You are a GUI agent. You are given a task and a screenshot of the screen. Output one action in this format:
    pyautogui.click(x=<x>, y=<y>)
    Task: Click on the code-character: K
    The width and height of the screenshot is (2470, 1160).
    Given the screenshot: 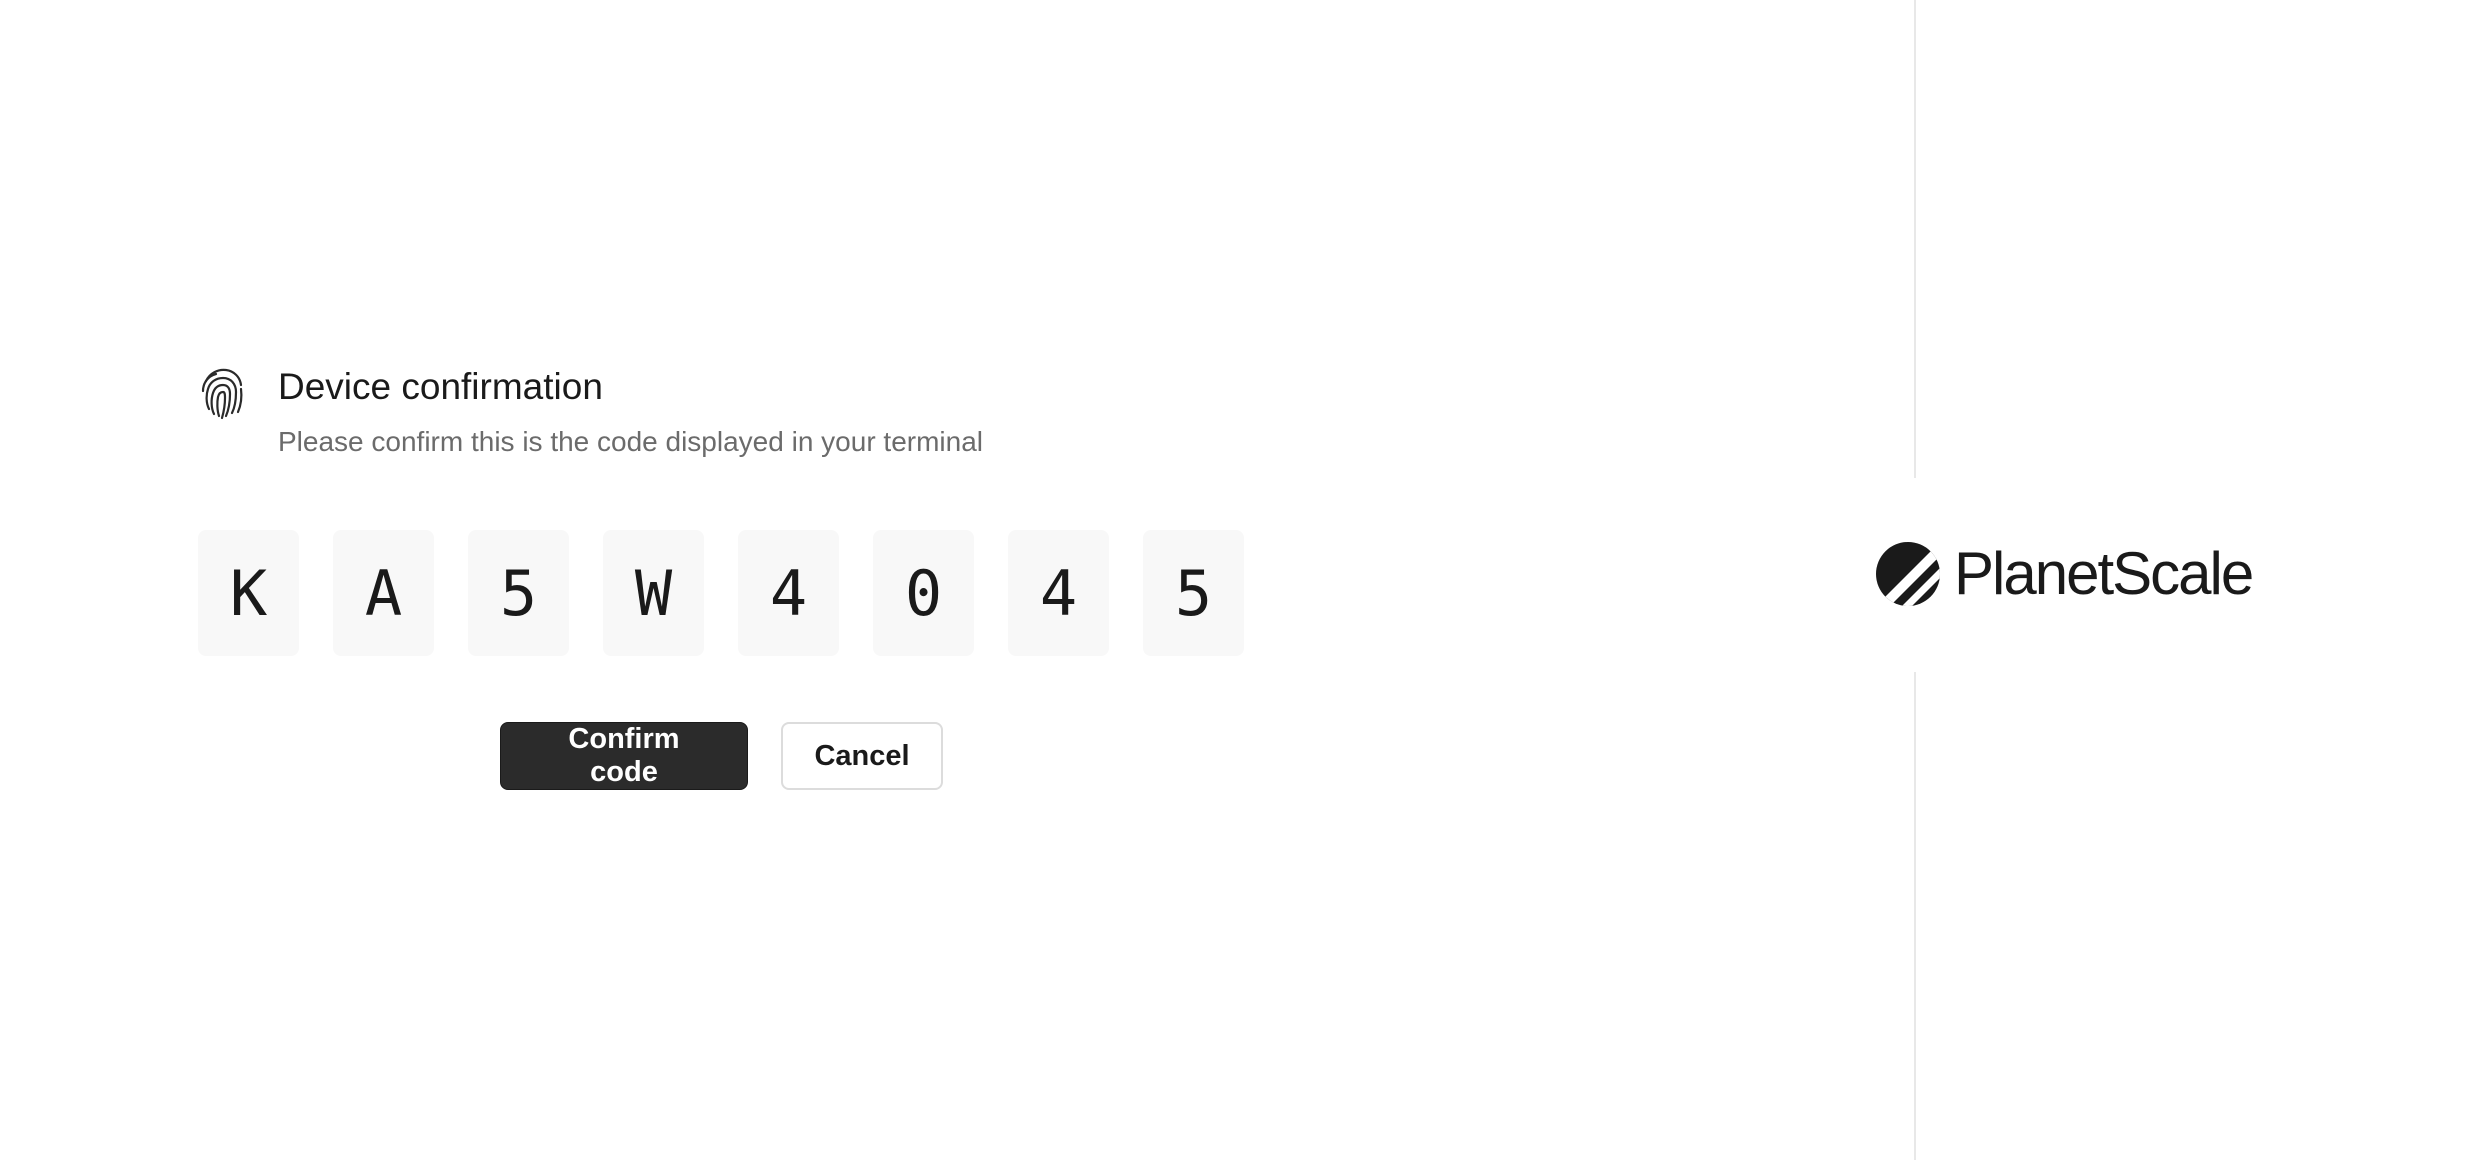 What is the action you would take?
    pyautogui.click(x=248, y=593)
    